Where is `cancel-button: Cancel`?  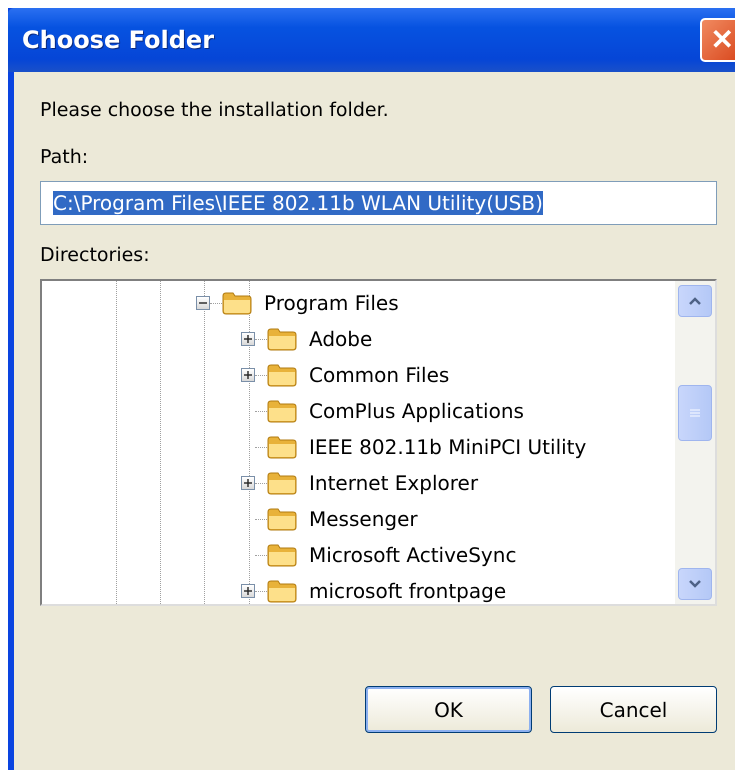 cancel-button: Cancel is located at coordinates (633, 709).